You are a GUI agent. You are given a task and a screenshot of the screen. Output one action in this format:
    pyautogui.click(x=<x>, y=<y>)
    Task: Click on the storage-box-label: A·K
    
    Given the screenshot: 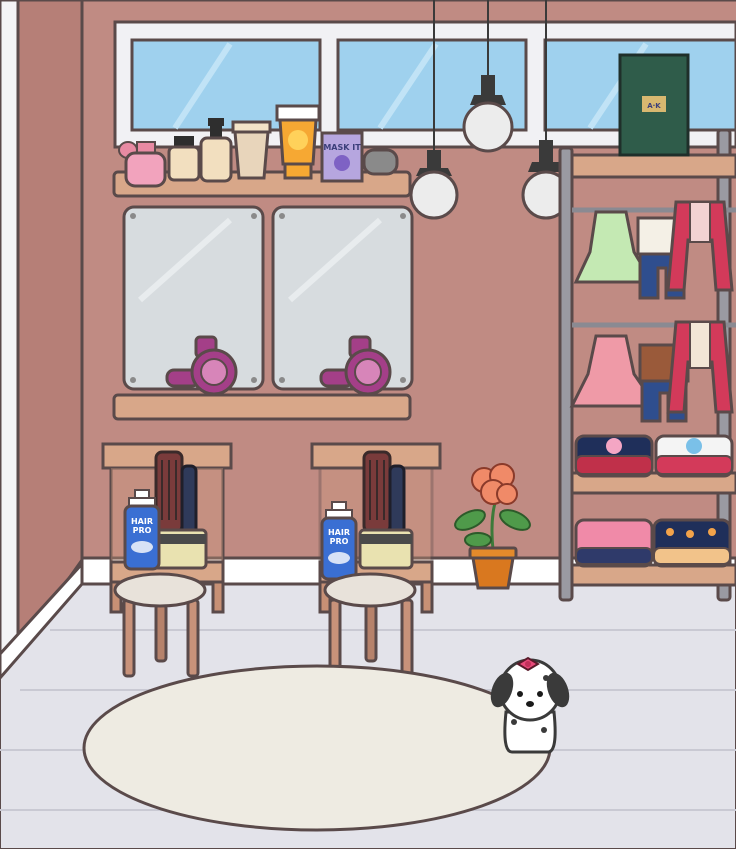 What is the action you would take?
    pyautogui.click(x=654, y=106)
    